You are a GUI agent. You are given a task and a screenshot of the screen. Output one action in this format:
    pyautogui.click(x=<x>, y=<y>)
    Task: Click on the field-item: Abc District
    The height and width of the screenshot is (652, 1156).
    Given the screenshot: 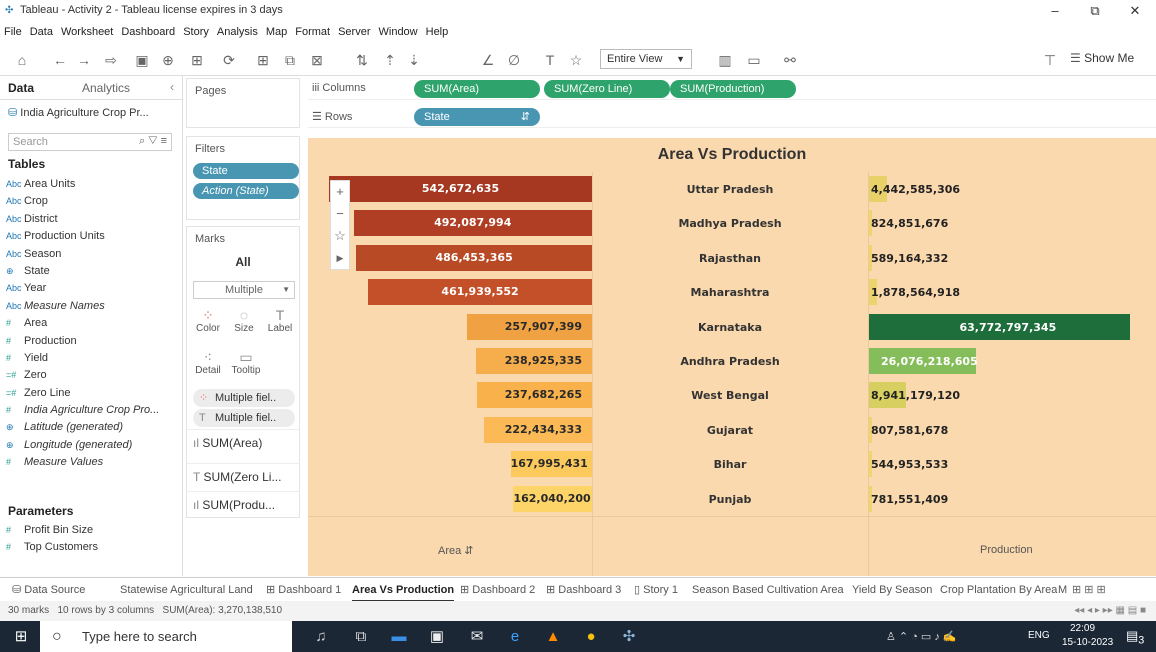 What is the action you would take?
    pyautogui.click(x=94, y=219)
    